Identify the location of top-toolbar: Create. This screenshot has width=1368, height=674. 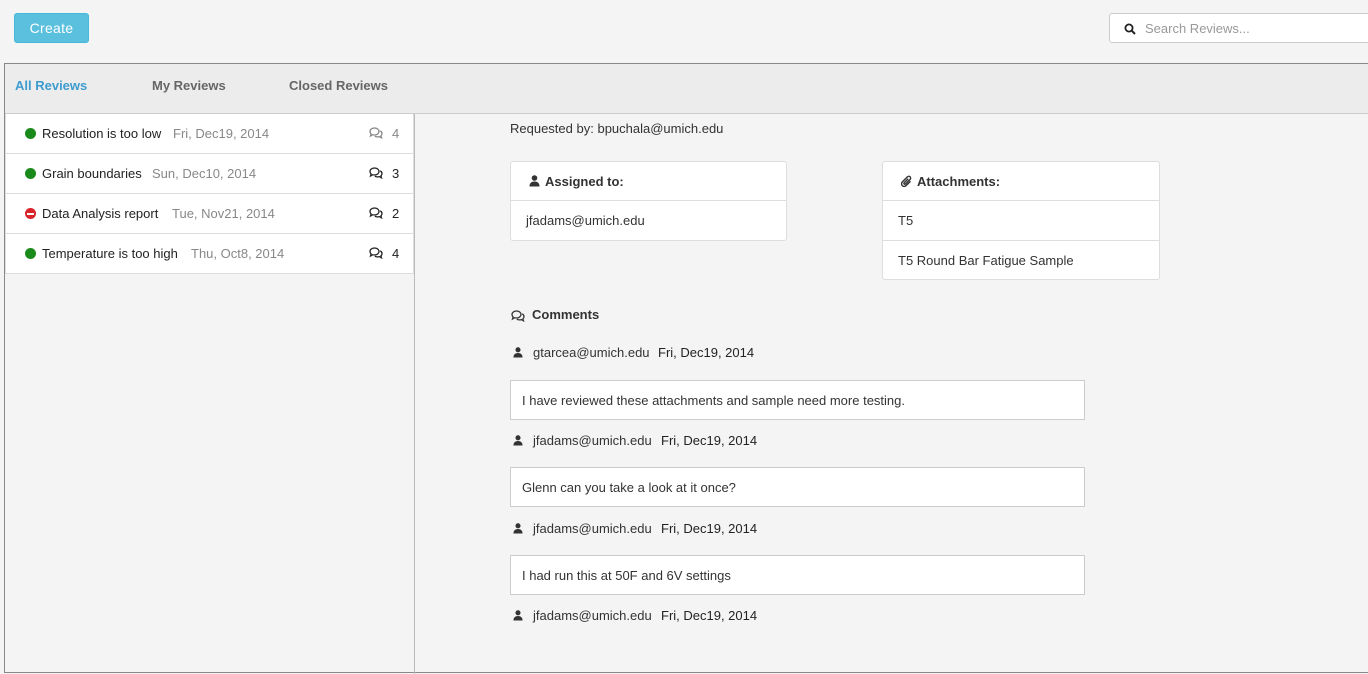
(684, 31).